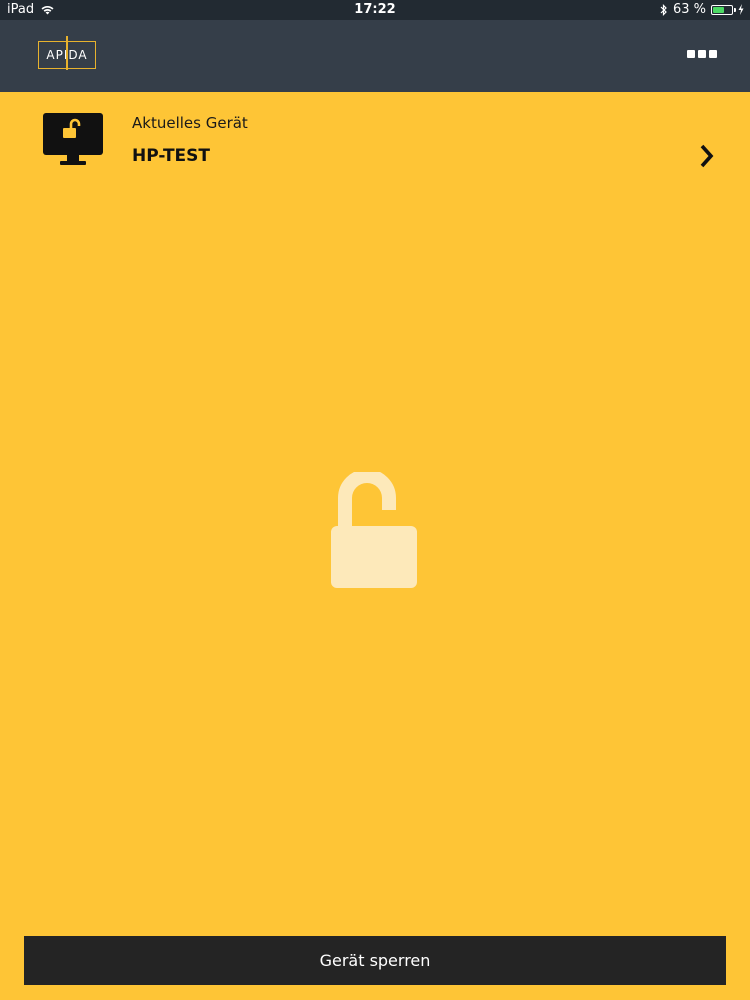 Image resolution: width=750 pixels, height=1000 pixels. What do you see at coordinates (719, 9) in the screenshot?
I see `battery-level` at bounding box center [719, 9].